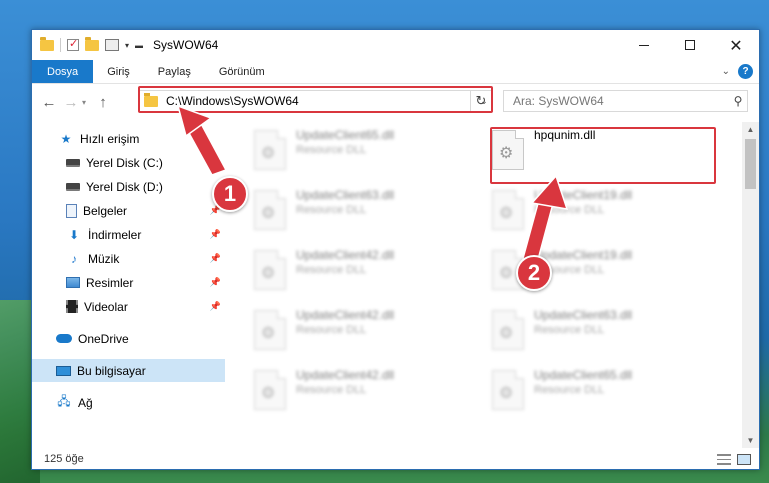 The image size is (769, 483). I want to click on address-bar-highlight, so click(315, 99).